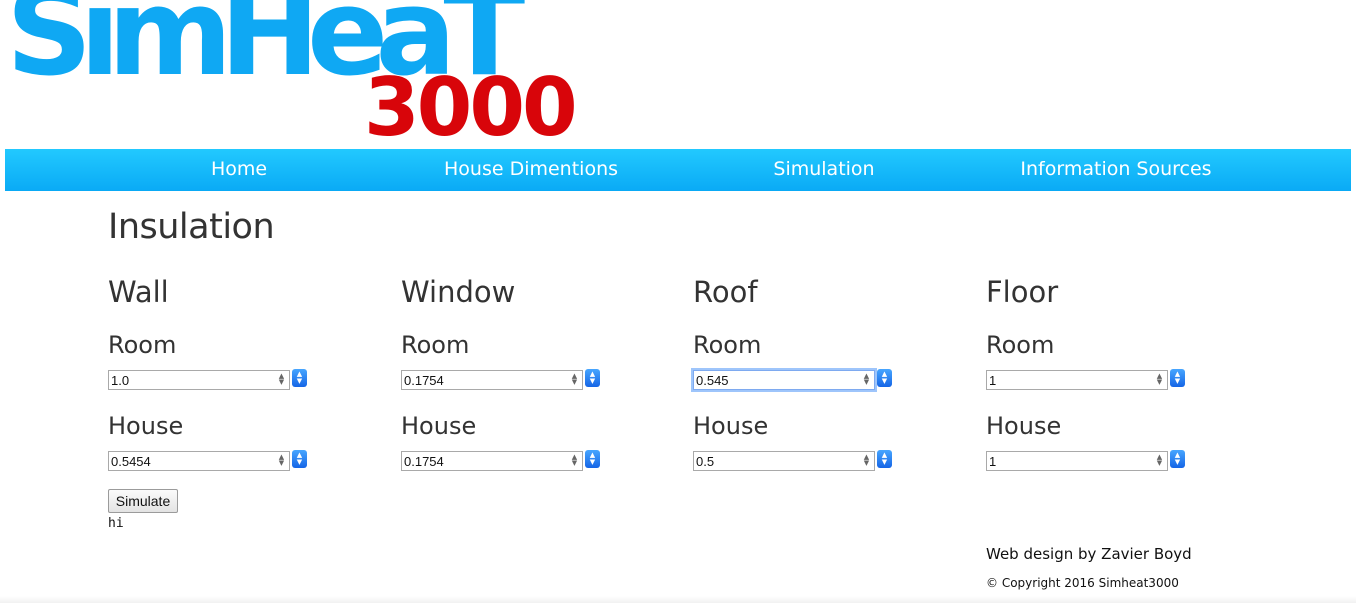 The height and width of the screenshot is (603, 1356). What do you see at coordinates (1068, 461) in the screenshot?
I see `floor-house-input` at bounding box center [1068, 461].